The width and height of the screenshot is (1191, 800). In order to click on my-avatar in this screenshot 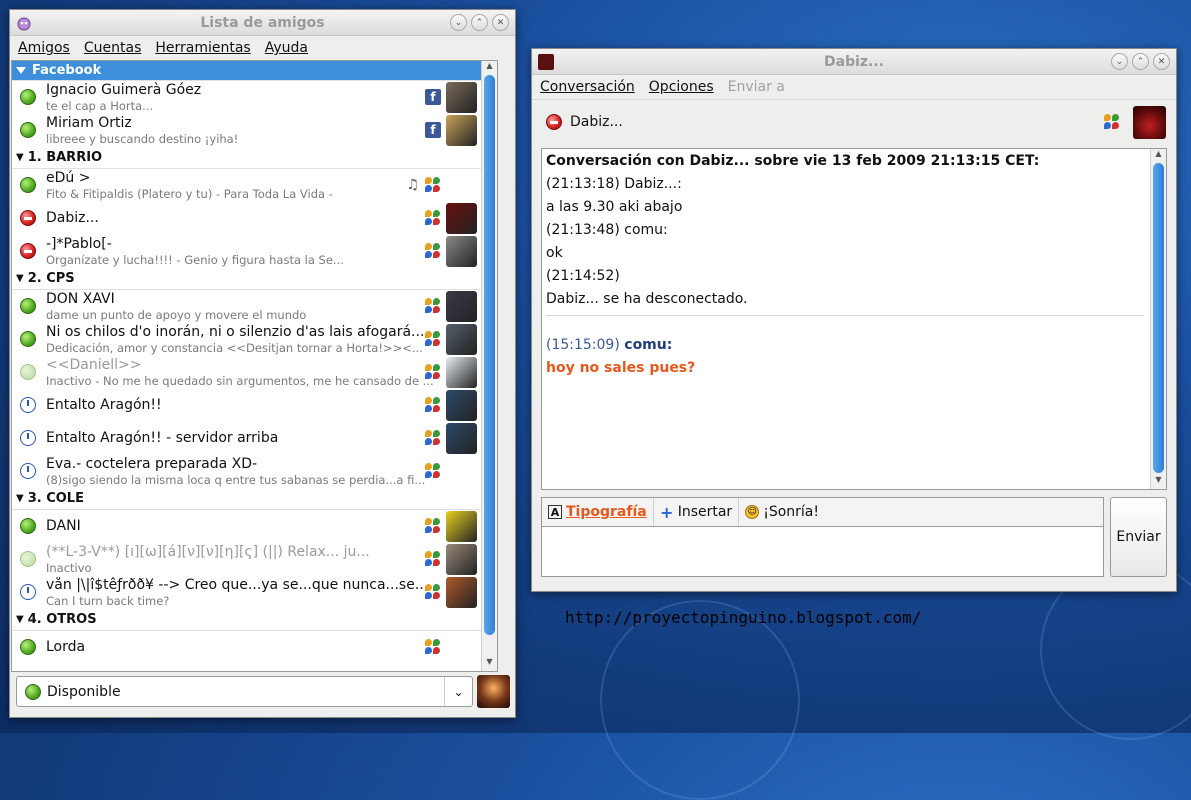, I will do `click(493, 691)`.